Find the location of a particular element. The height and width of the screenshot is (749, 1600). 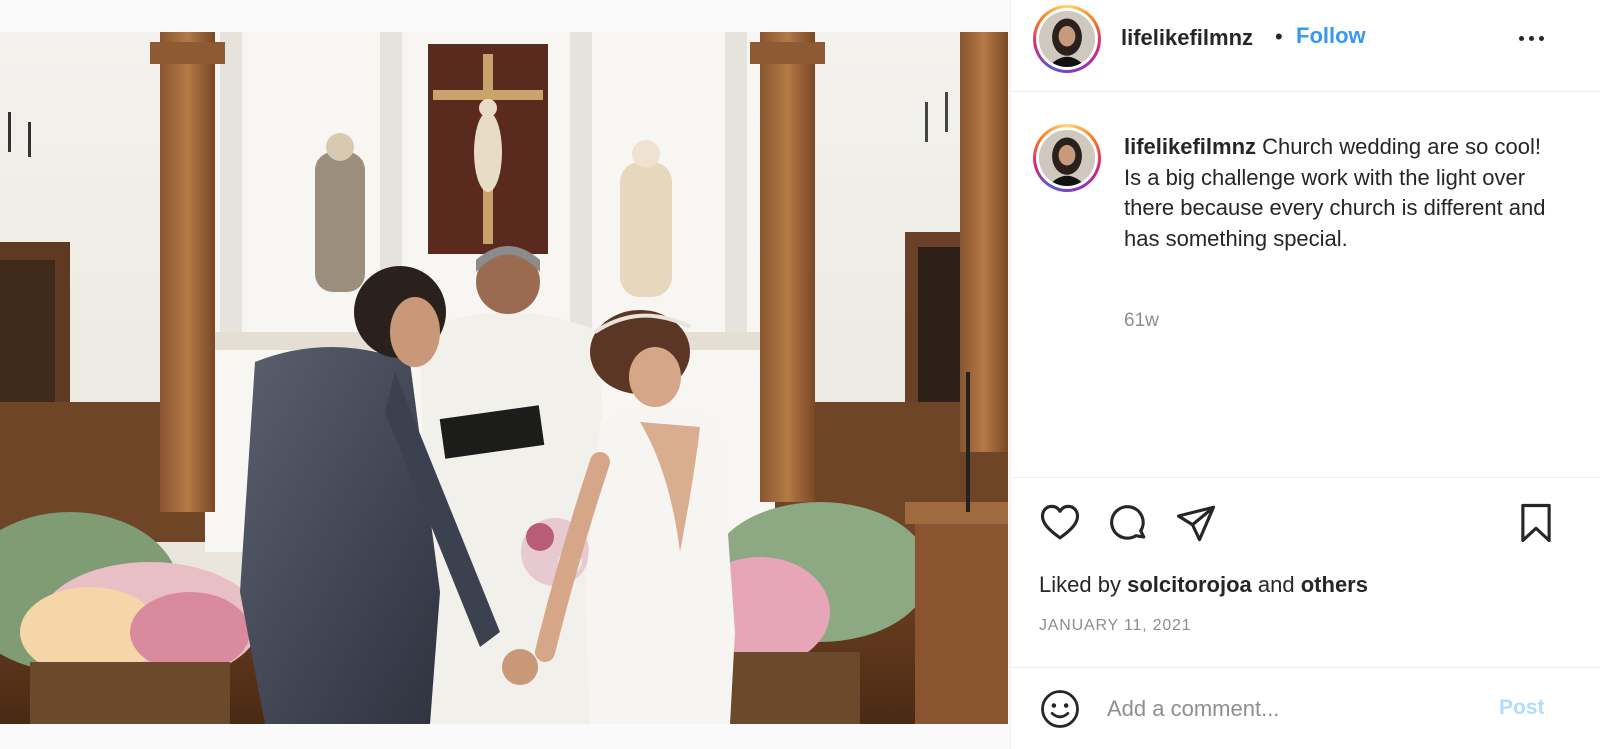

comment-icon is located at coordinates (1128, 523).